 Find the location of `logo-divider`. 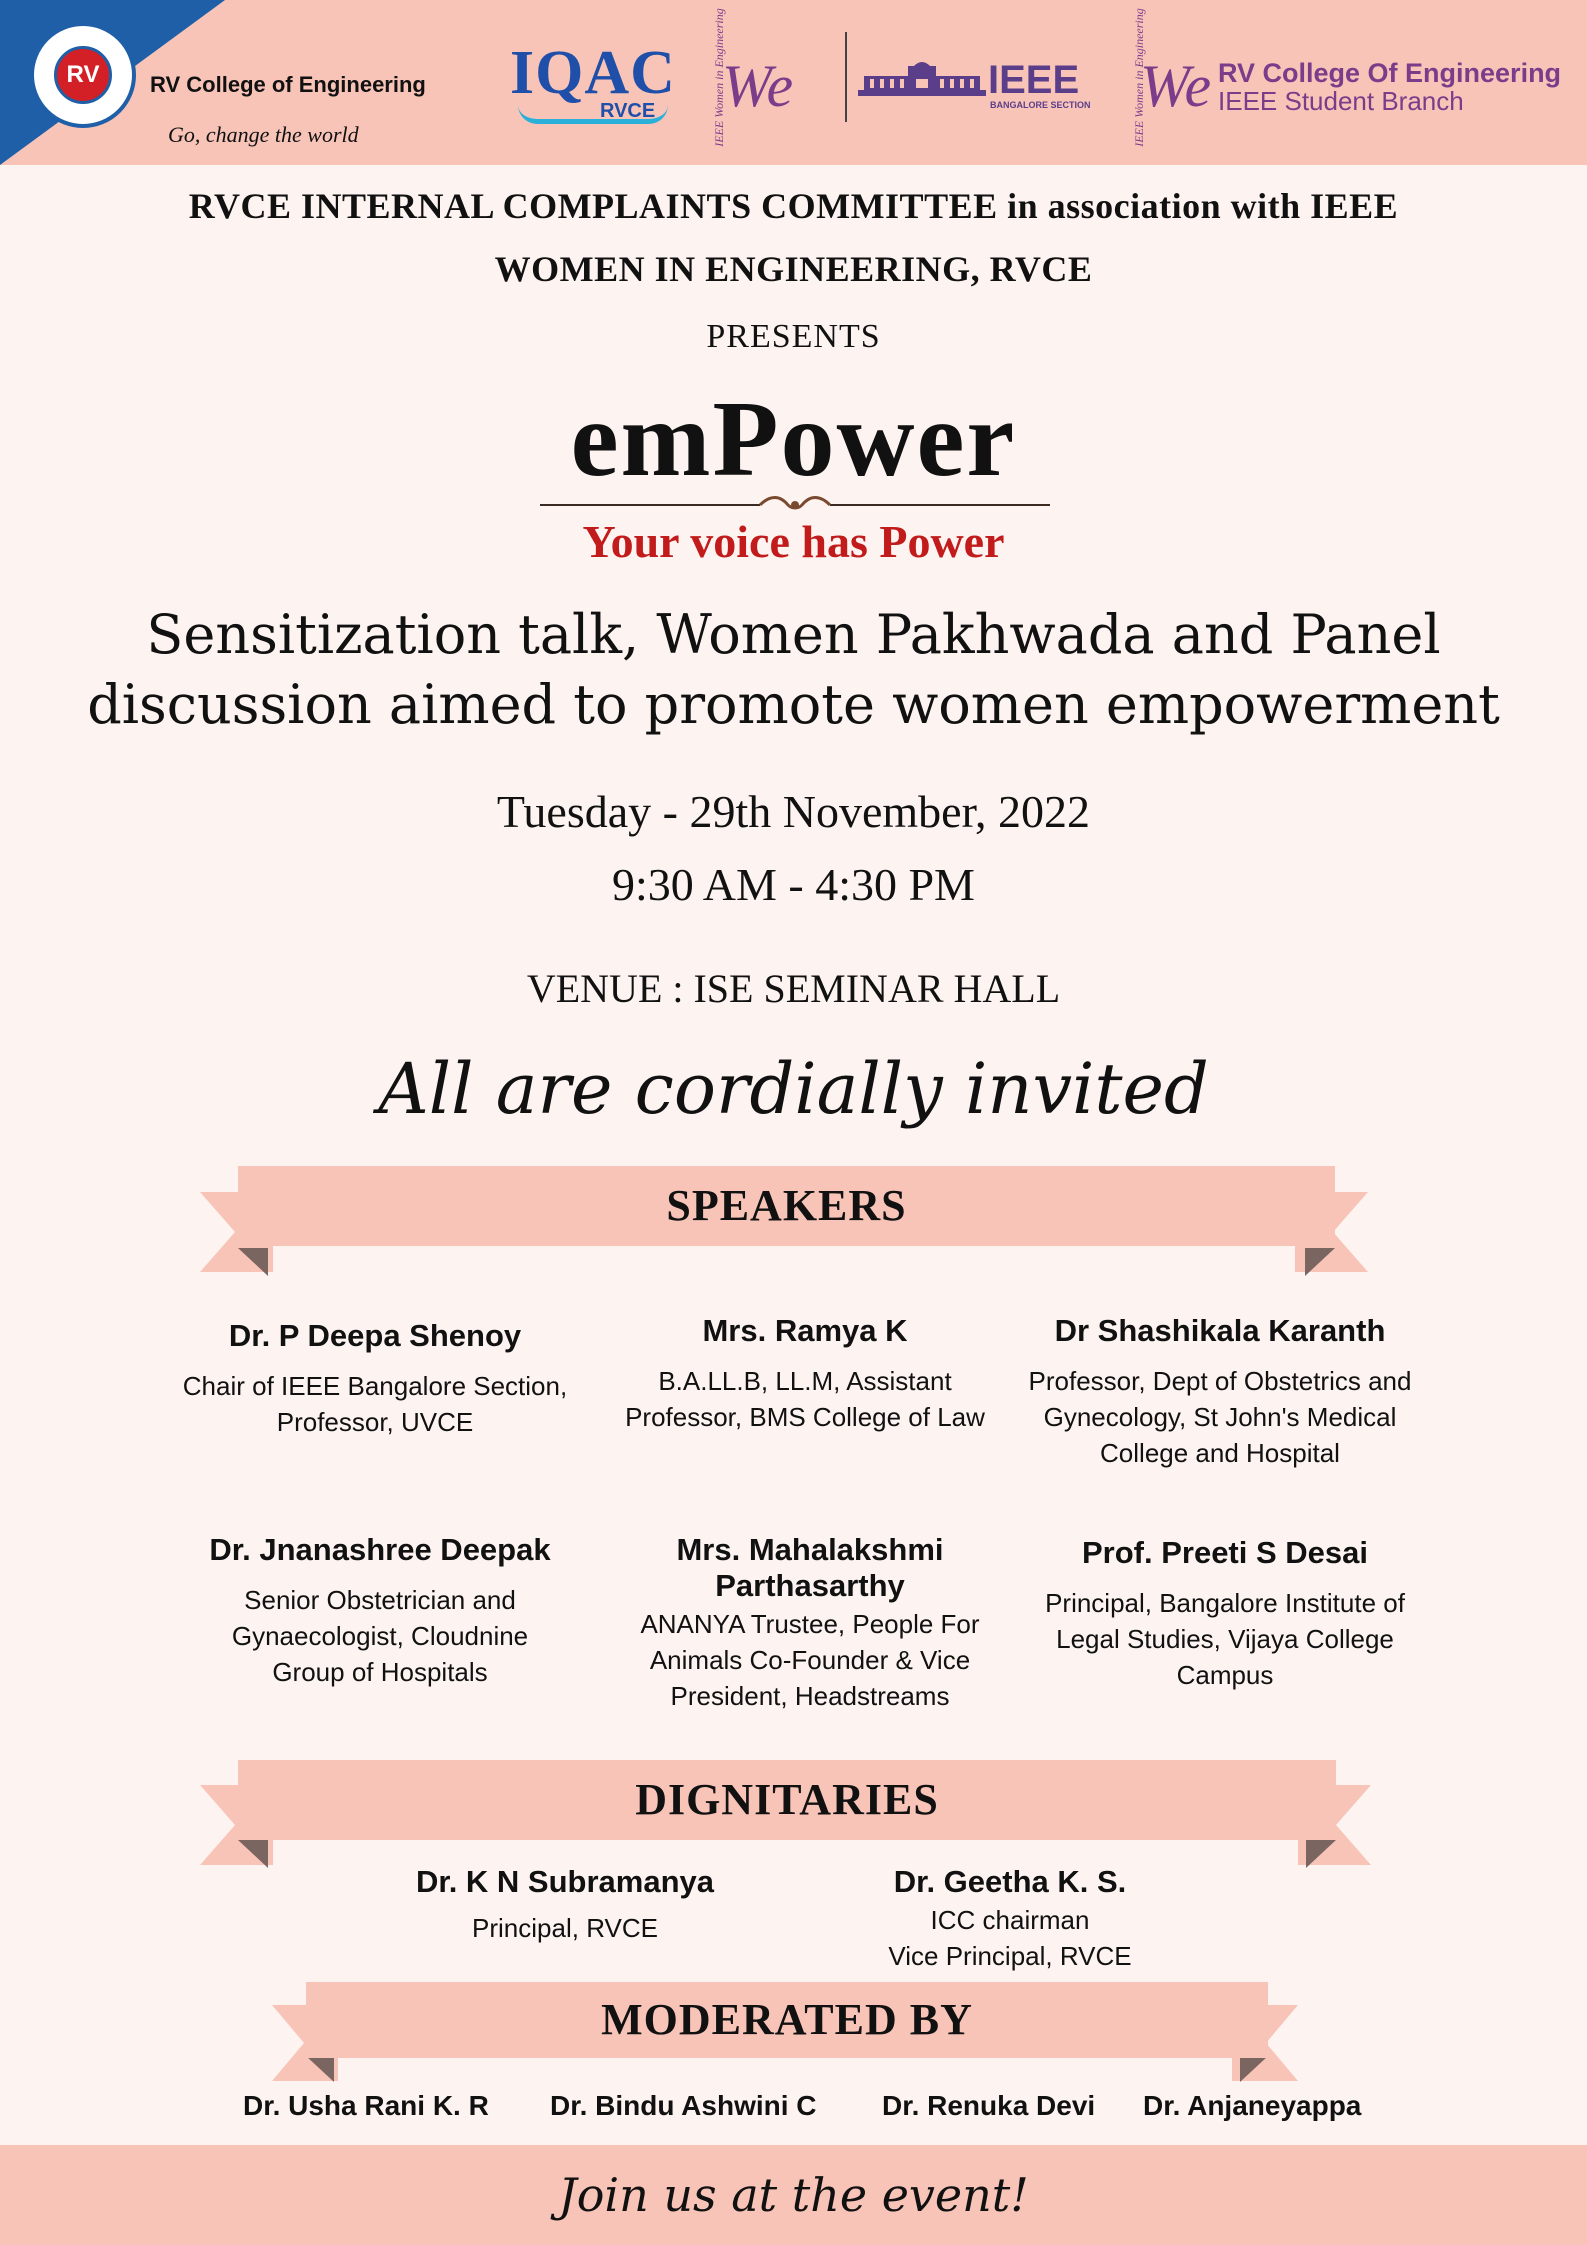

logo-divider is located at coordinates (846, 77).